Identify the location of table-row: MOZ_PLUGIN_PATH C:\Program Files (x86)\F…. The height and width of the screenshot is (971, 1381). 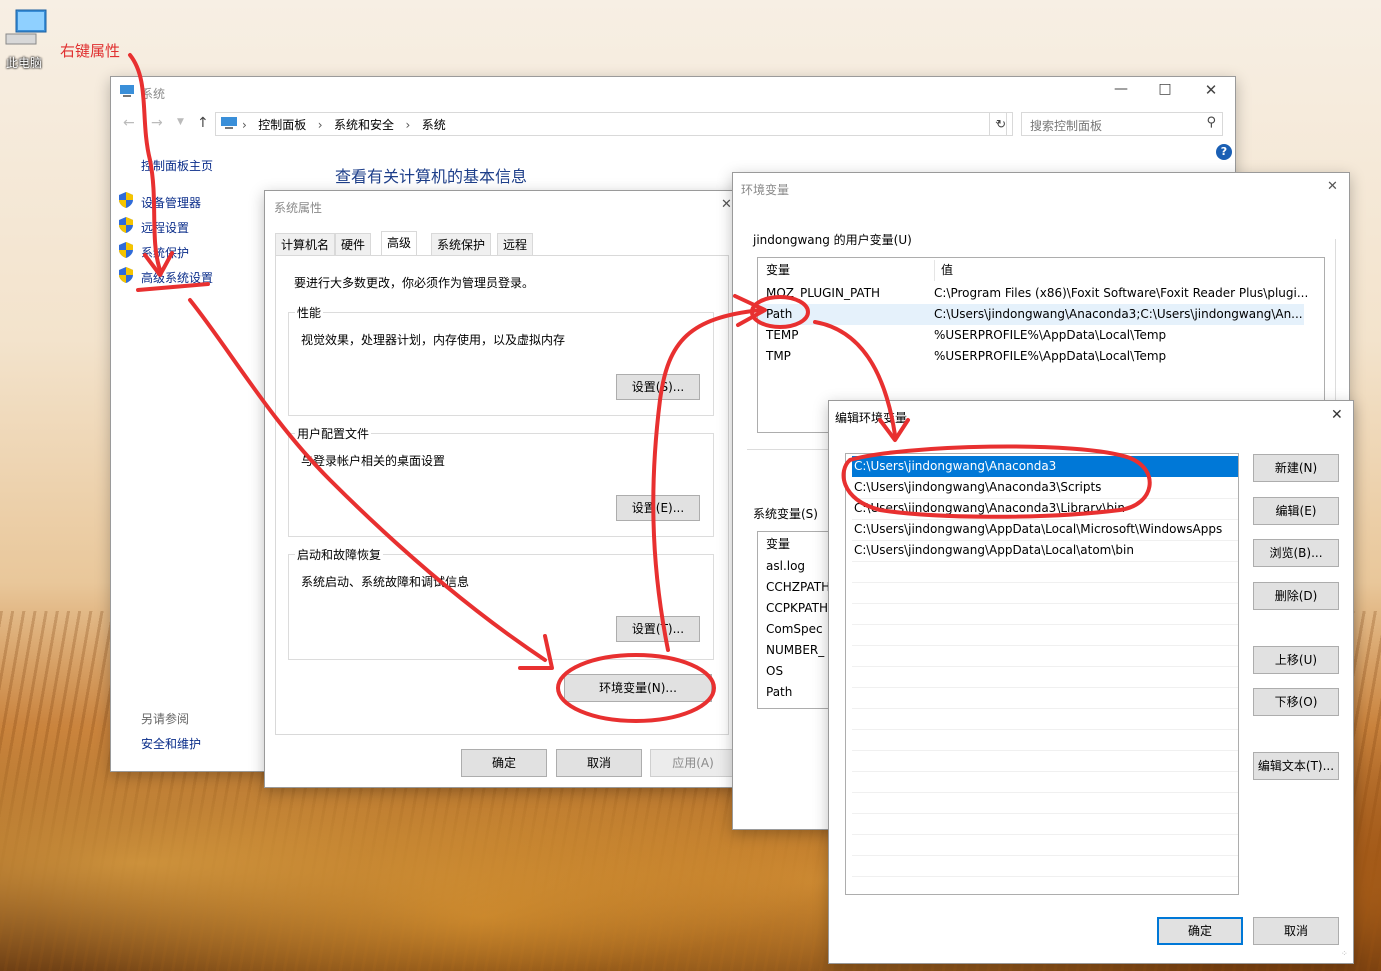
(1041, 293).